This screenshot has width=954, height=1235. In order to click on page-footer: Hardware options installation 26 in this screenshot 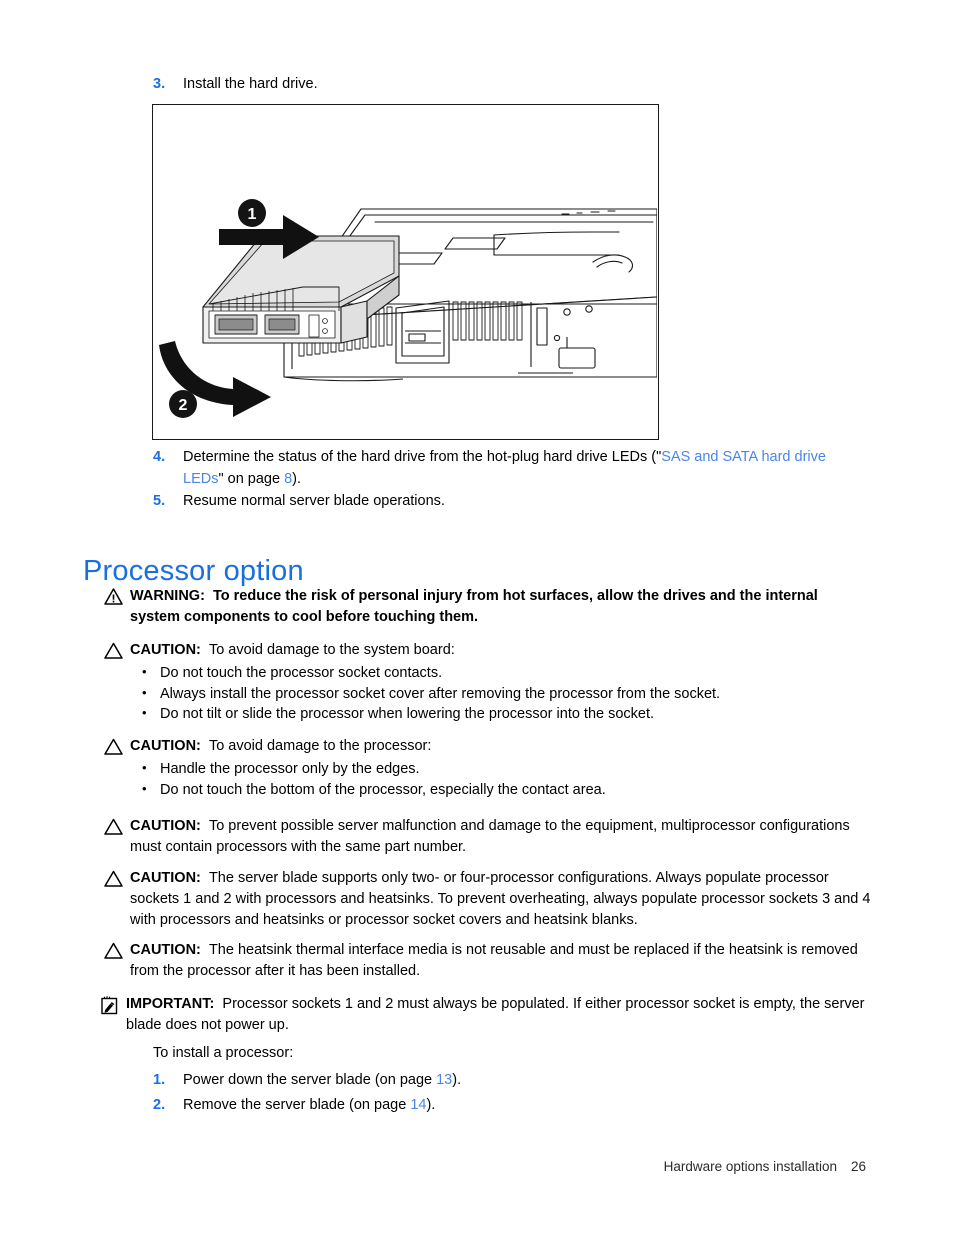, I will do `click(765, 1166)`.